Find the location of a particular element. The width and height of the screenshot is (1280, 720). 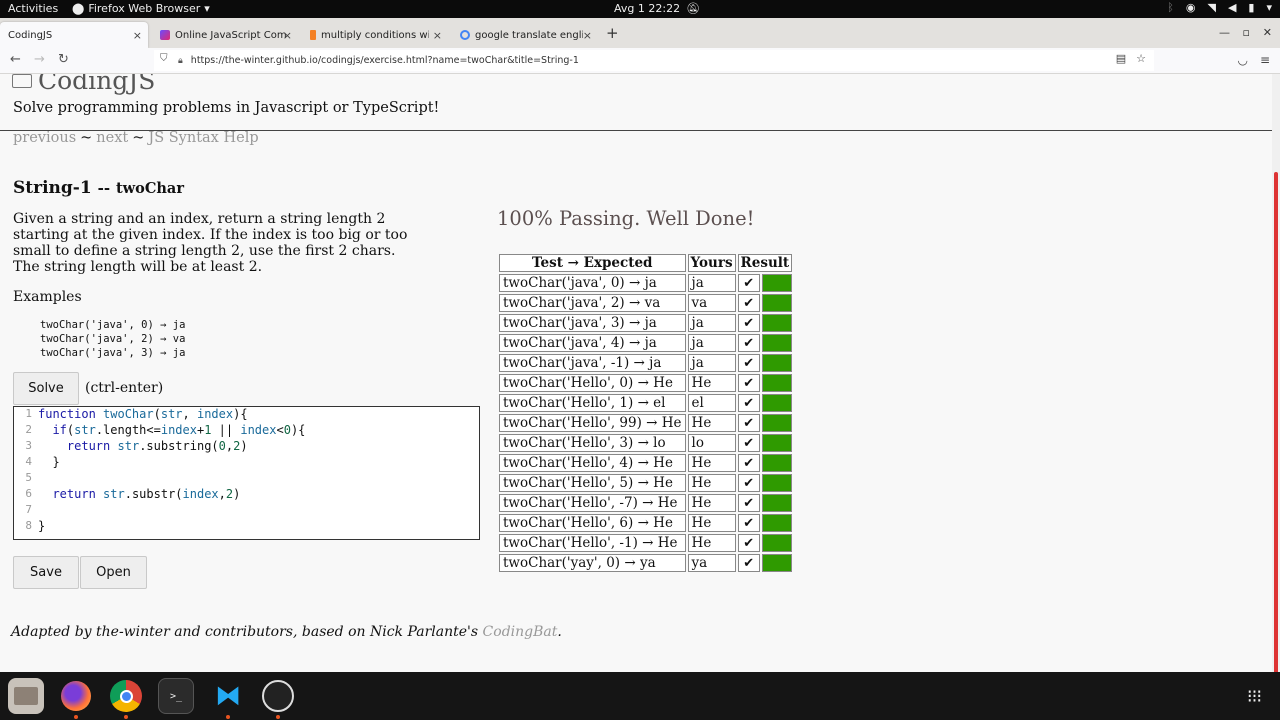

code-line: 7 is located at coordinates (28, 509).